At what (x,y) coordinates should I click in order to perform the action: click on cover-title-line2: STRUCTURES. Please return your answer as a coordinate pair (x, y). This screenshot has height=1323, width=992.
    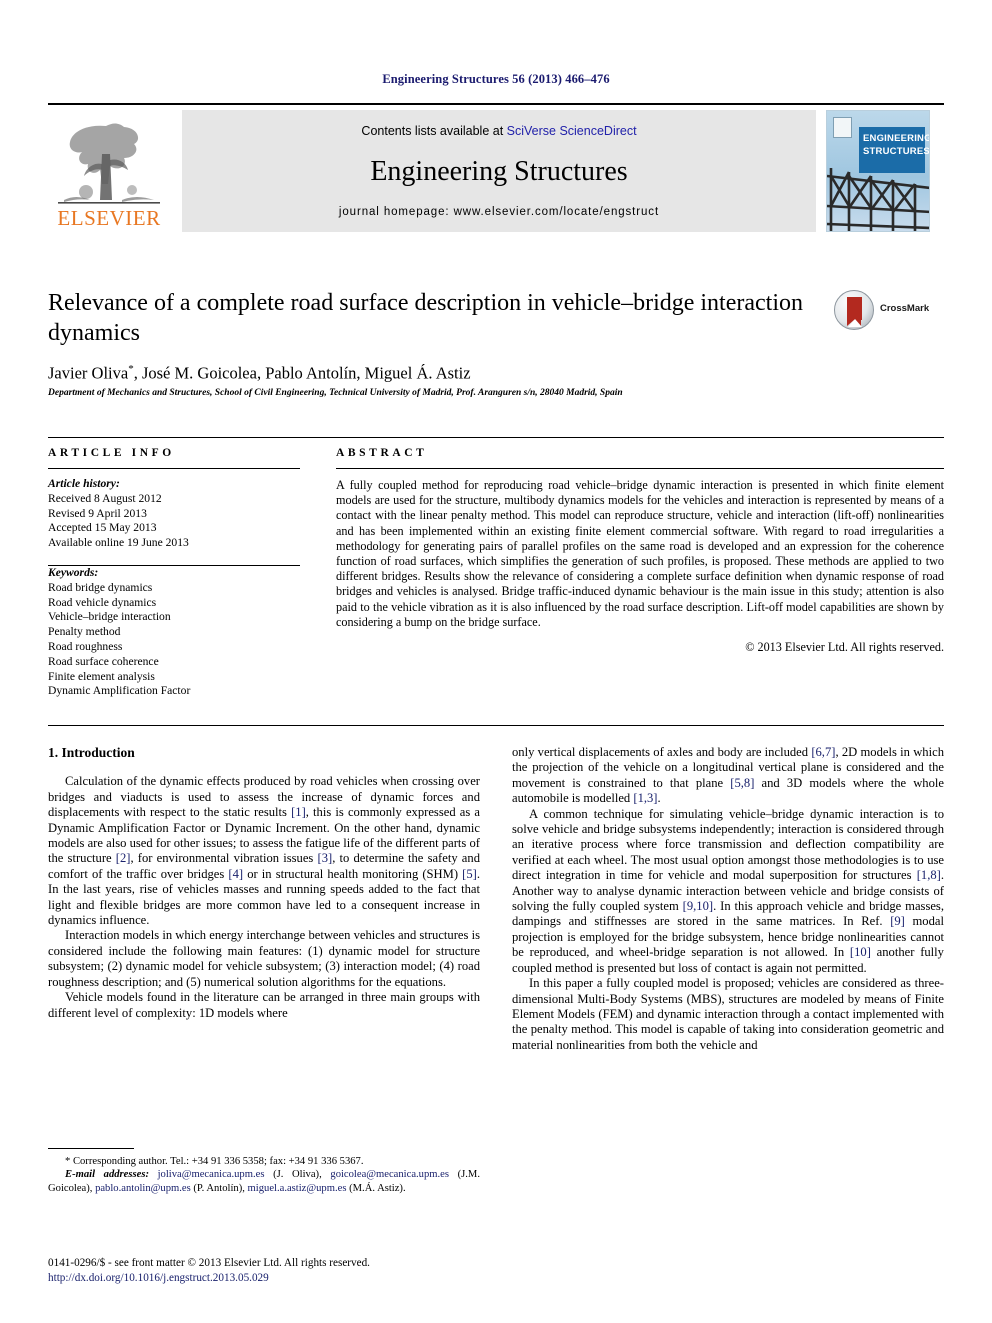
    Looking at the image, I should click on (896, 151).